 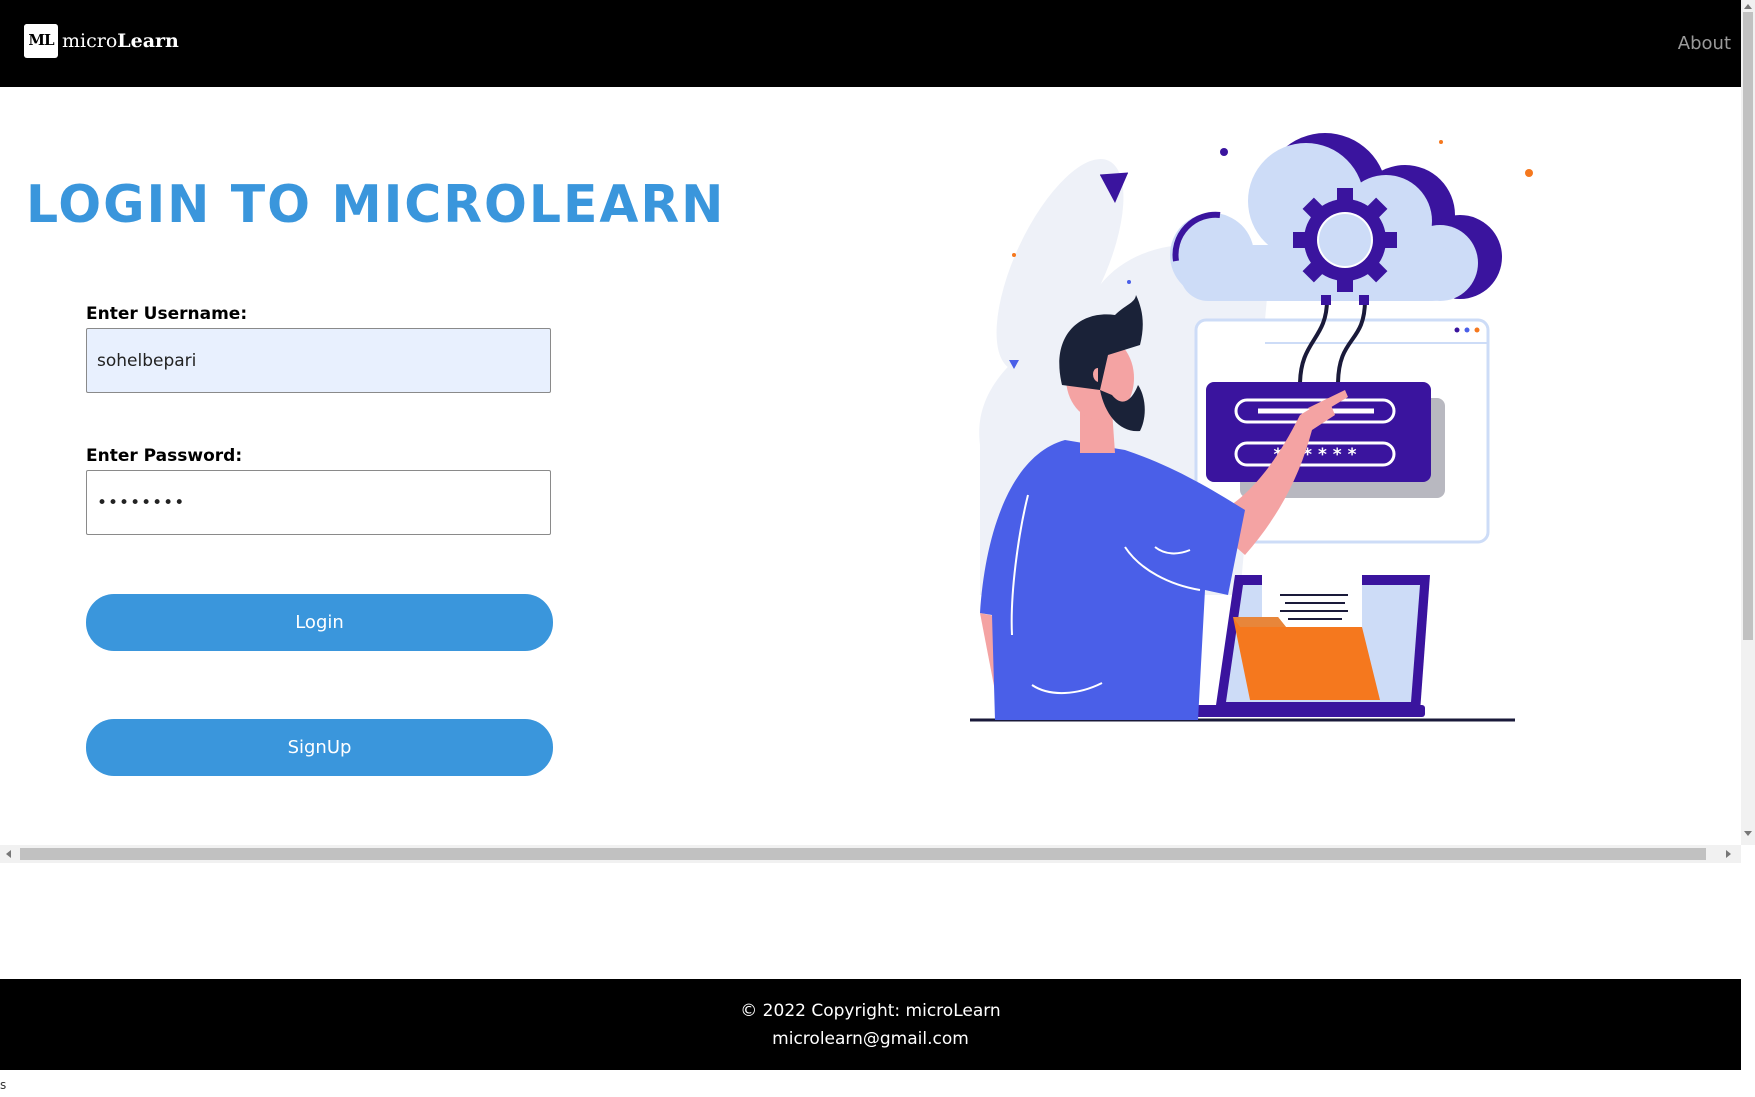 I want to click on folder-icon, so click(x=1306, y=658).